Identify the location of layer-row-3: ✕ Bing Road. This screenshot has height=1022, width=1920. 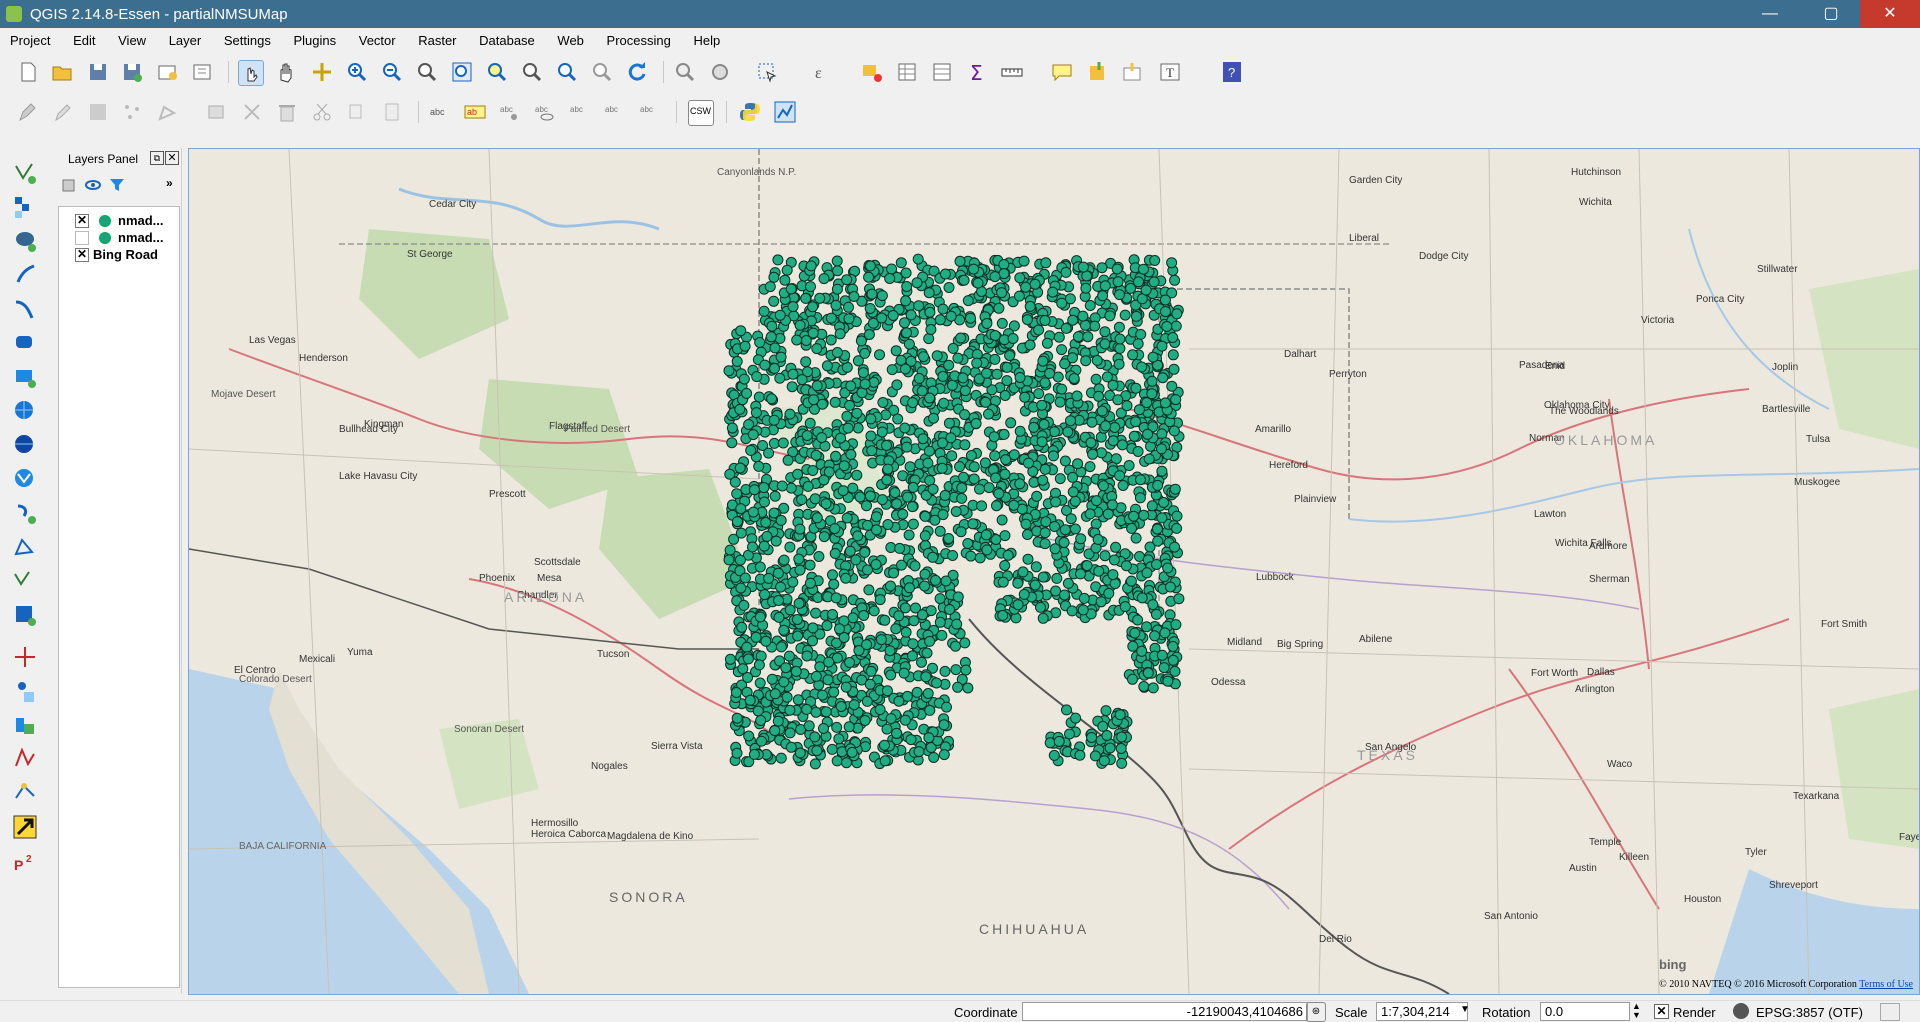
(122, 255).